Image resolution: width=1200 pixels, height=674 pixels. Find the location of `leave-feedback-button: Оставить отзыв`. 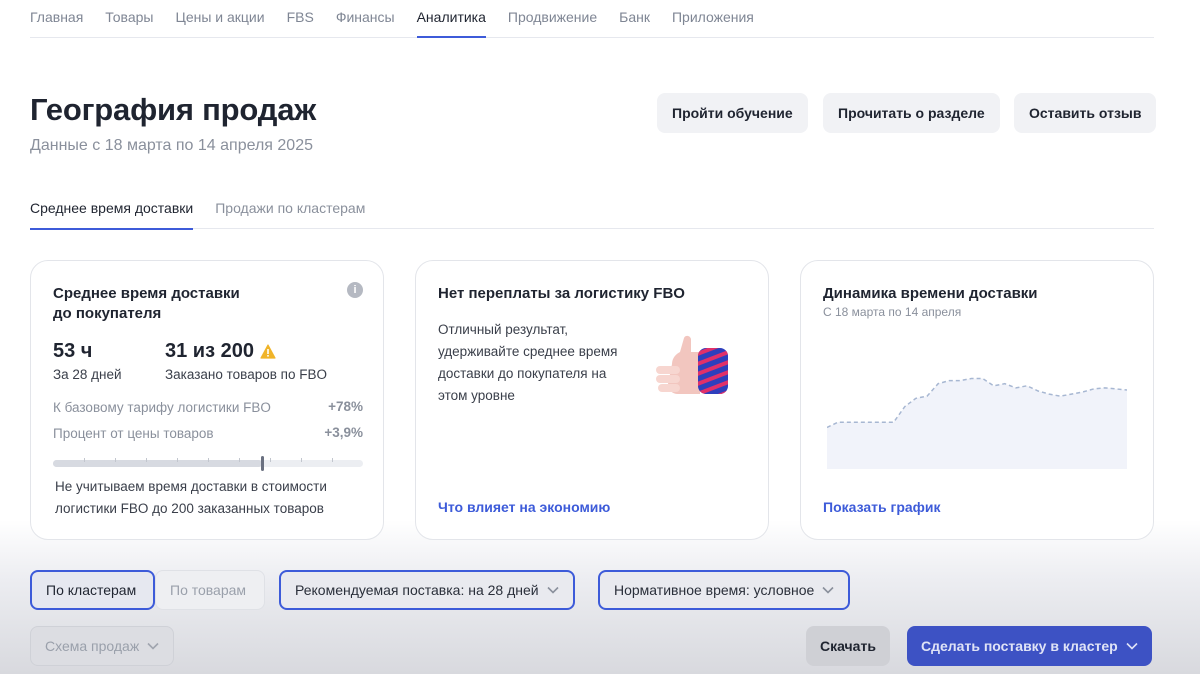

leave-feedback-button: Оставить отзыв is located at coordinates (1085, 113).